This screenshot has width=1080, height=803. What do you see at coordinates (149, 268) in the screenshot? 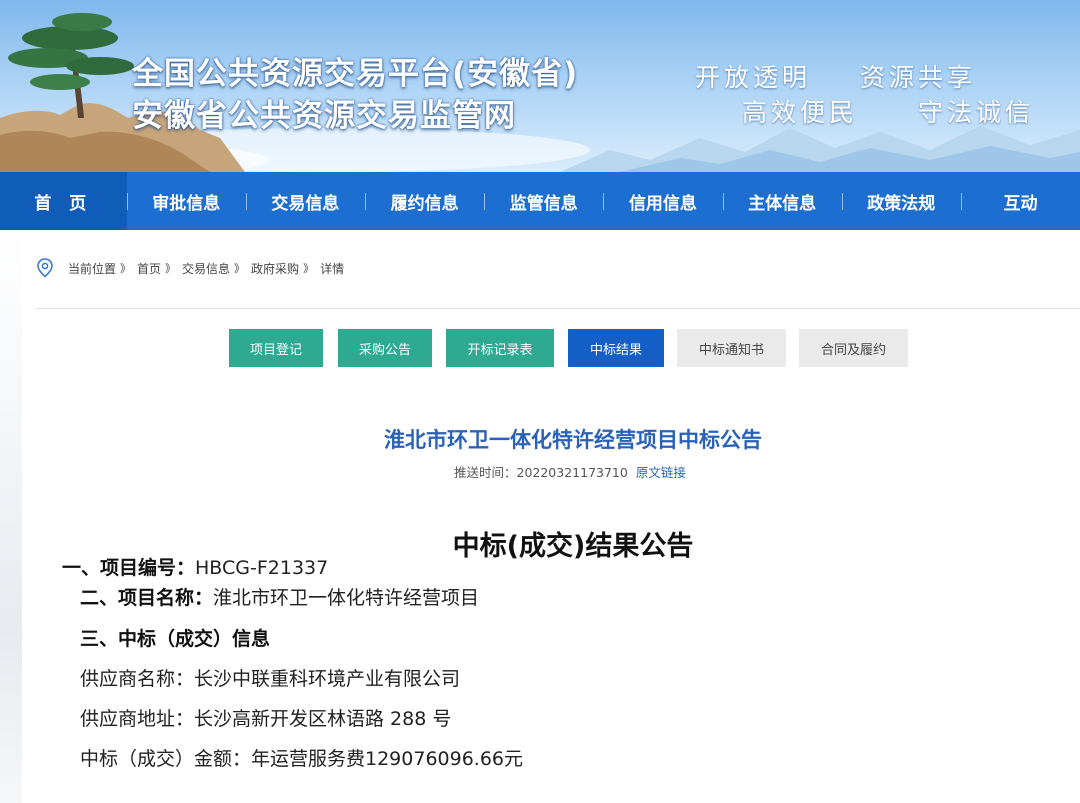
I see `breadcrumb-home: 首页` at bounding box center [149, 268].